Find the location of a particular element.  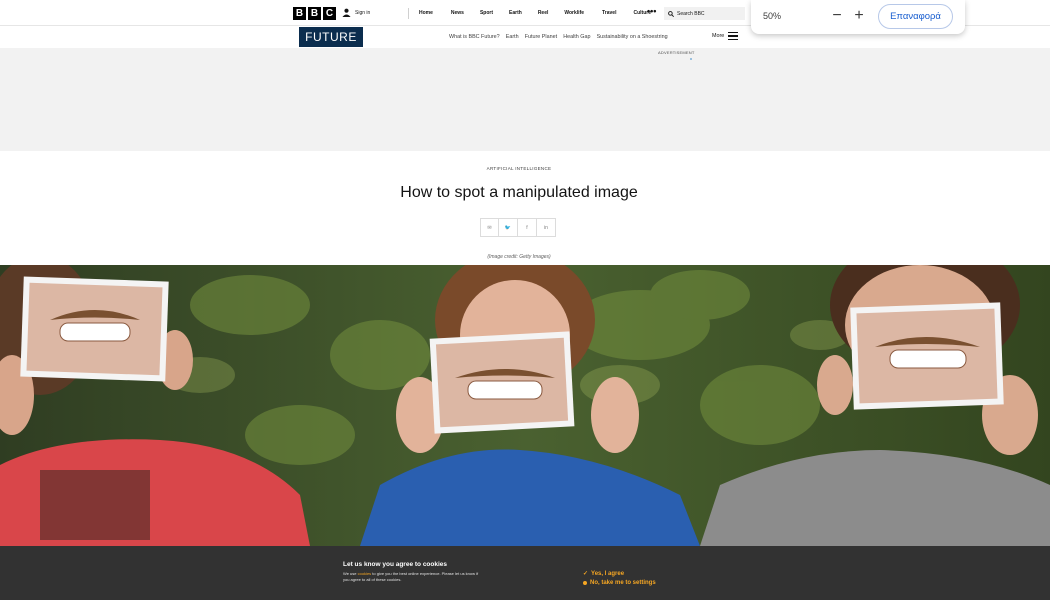

cookie-settings-label: No, take me to settings is located at coordinates (623, 583).